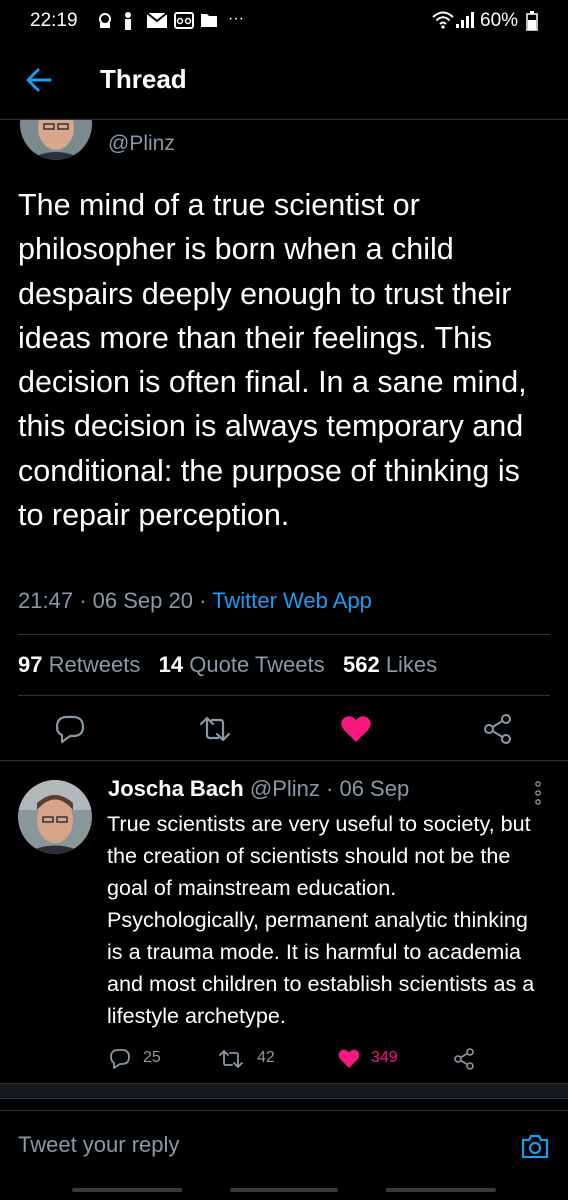 The height and width of the screenshot is (1200, 568). Describe the element at coordinates (284, 634) in the screenshot. I see `stats-divider-top` at that location.